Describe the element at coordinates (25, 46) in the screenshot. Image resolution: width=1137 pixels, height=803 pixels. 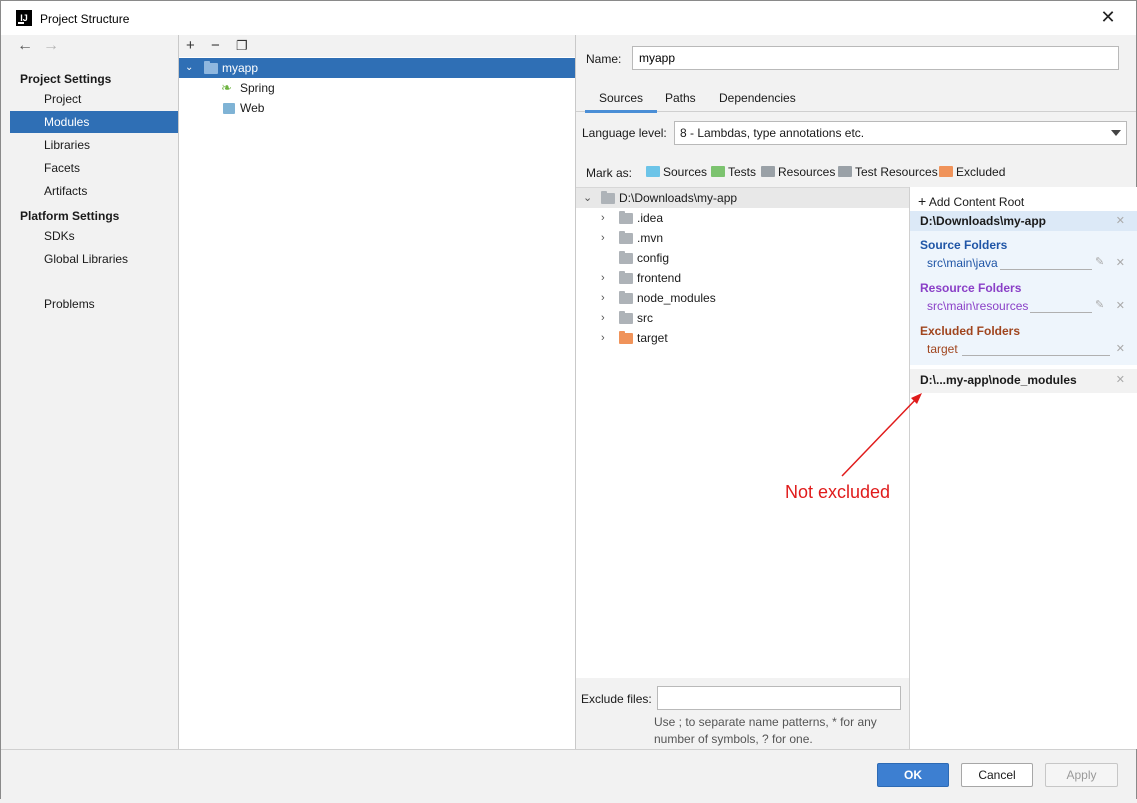
I see `back-arrow-icon: ←` at that location.